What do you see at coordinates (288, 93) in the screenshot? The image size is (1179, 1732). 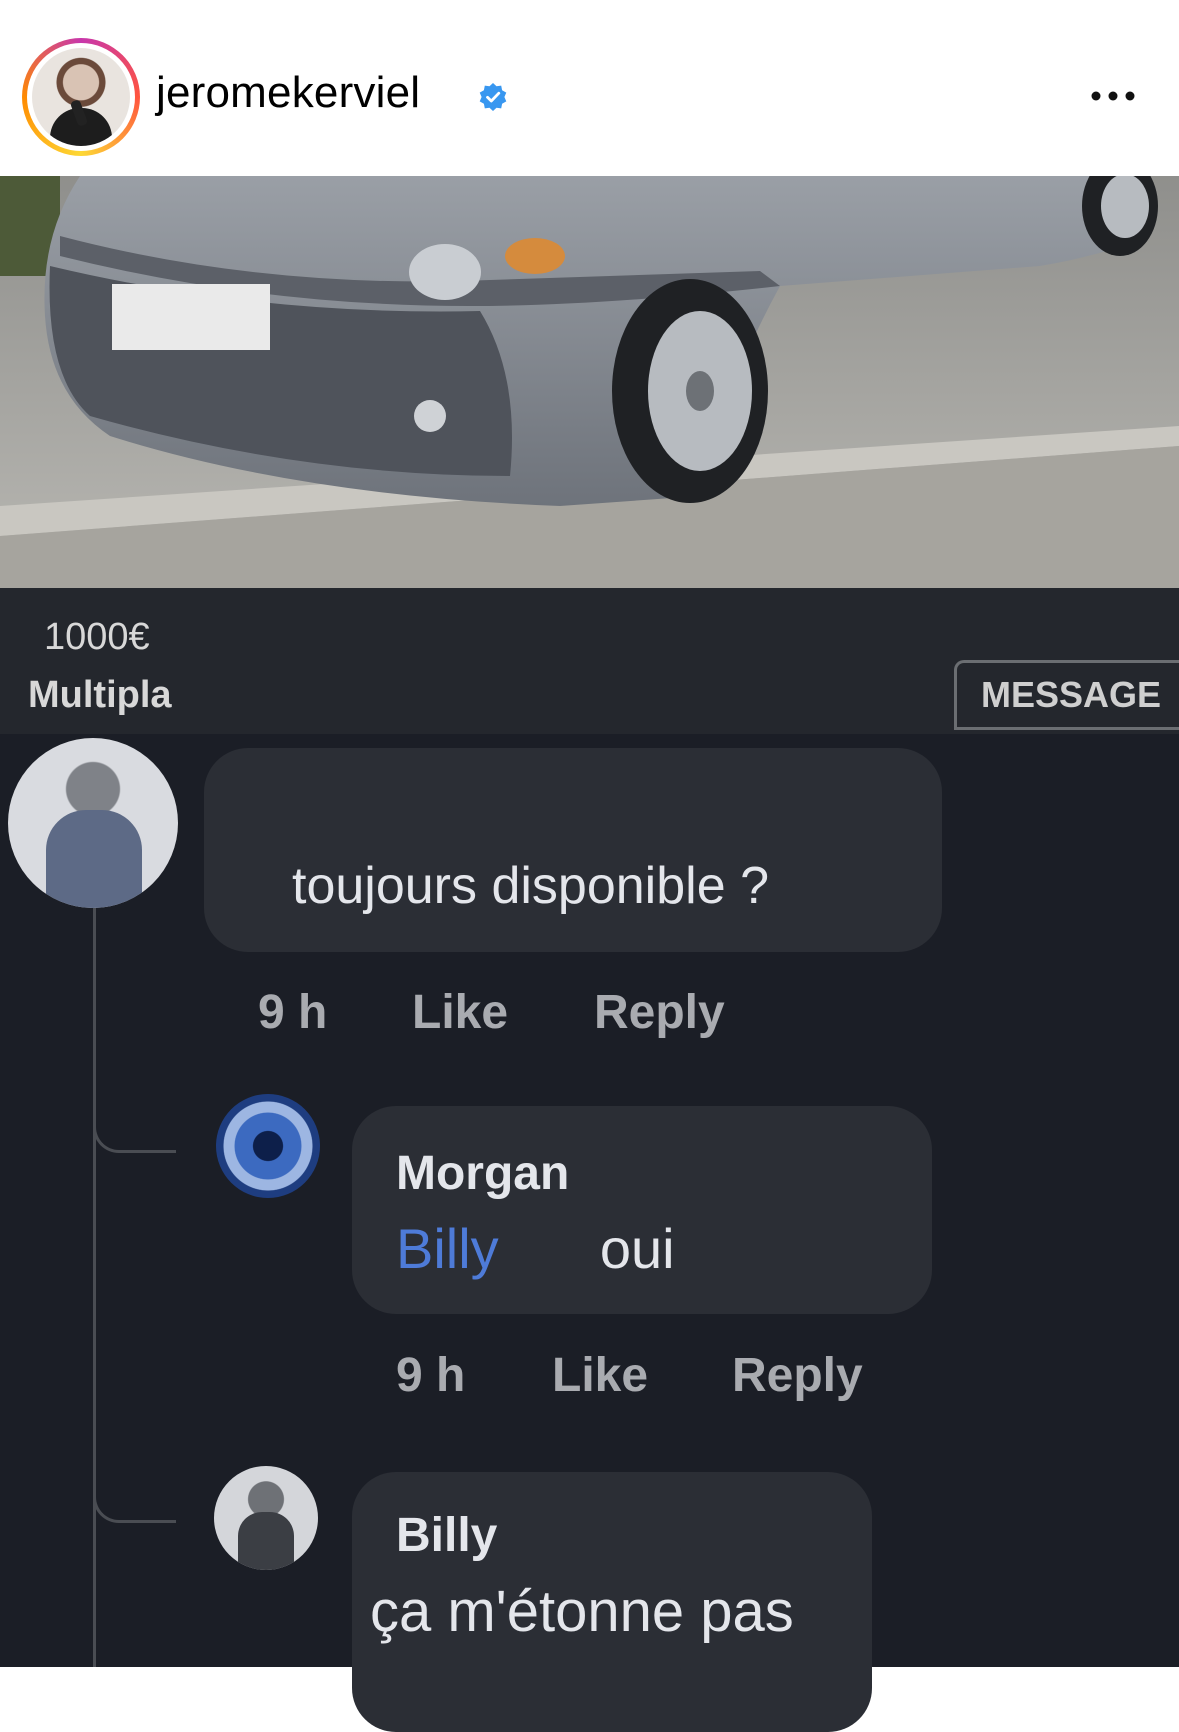 I see `username: jeromekerviel` at bounding box center [288, 93].